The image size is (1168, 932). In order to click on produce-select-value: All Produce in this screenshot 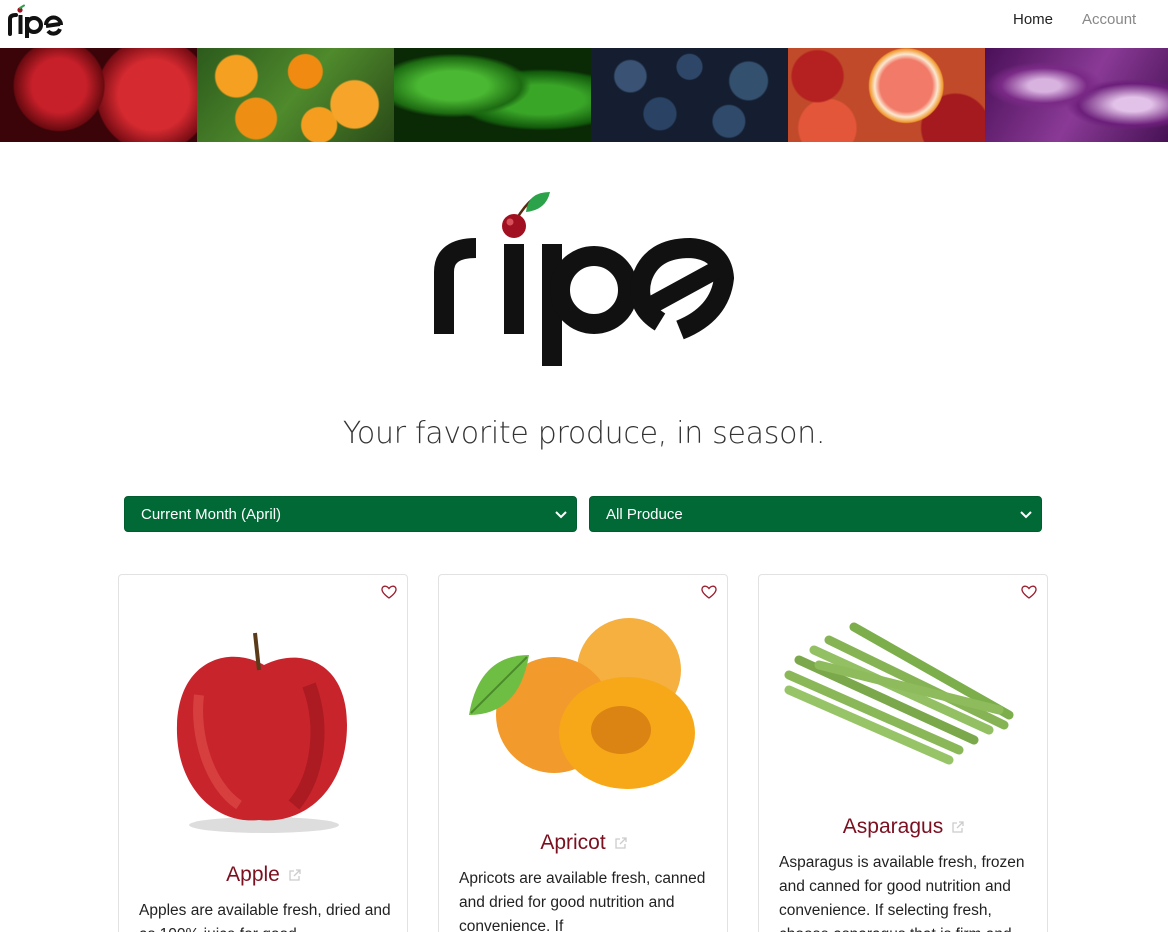, I will do `click(644, 514)`.